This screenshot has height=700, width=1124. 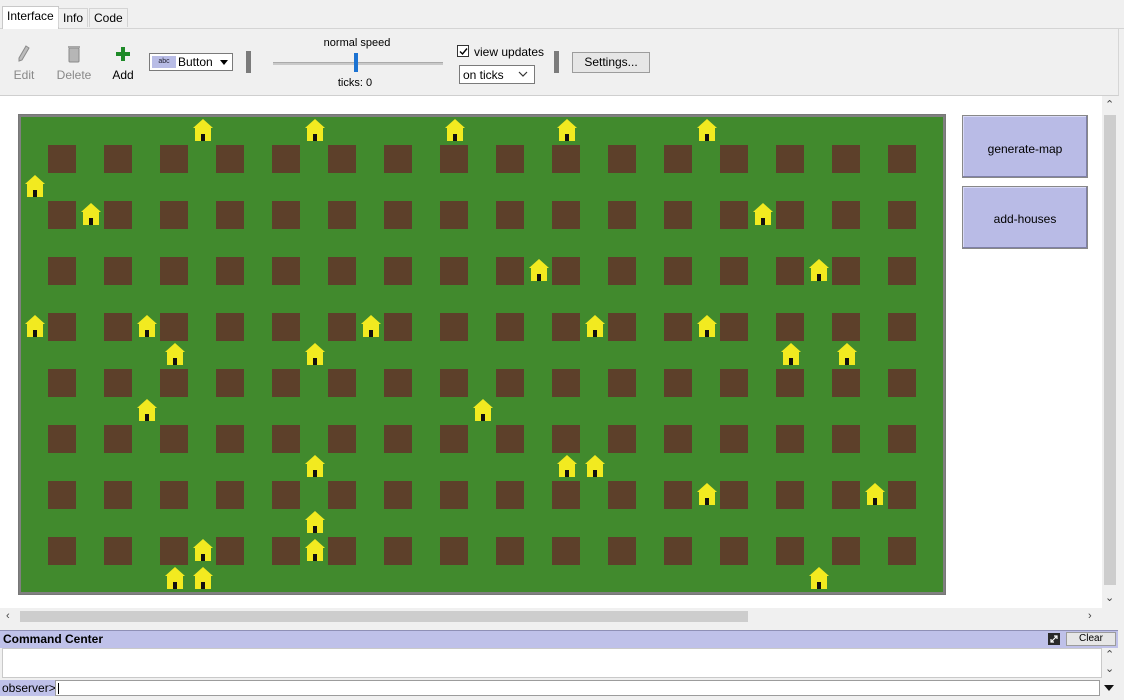 What do you see at coordinates (556, 62) in the screenshot?
I see `toolbar-separator` at bounding box center [556, 62].